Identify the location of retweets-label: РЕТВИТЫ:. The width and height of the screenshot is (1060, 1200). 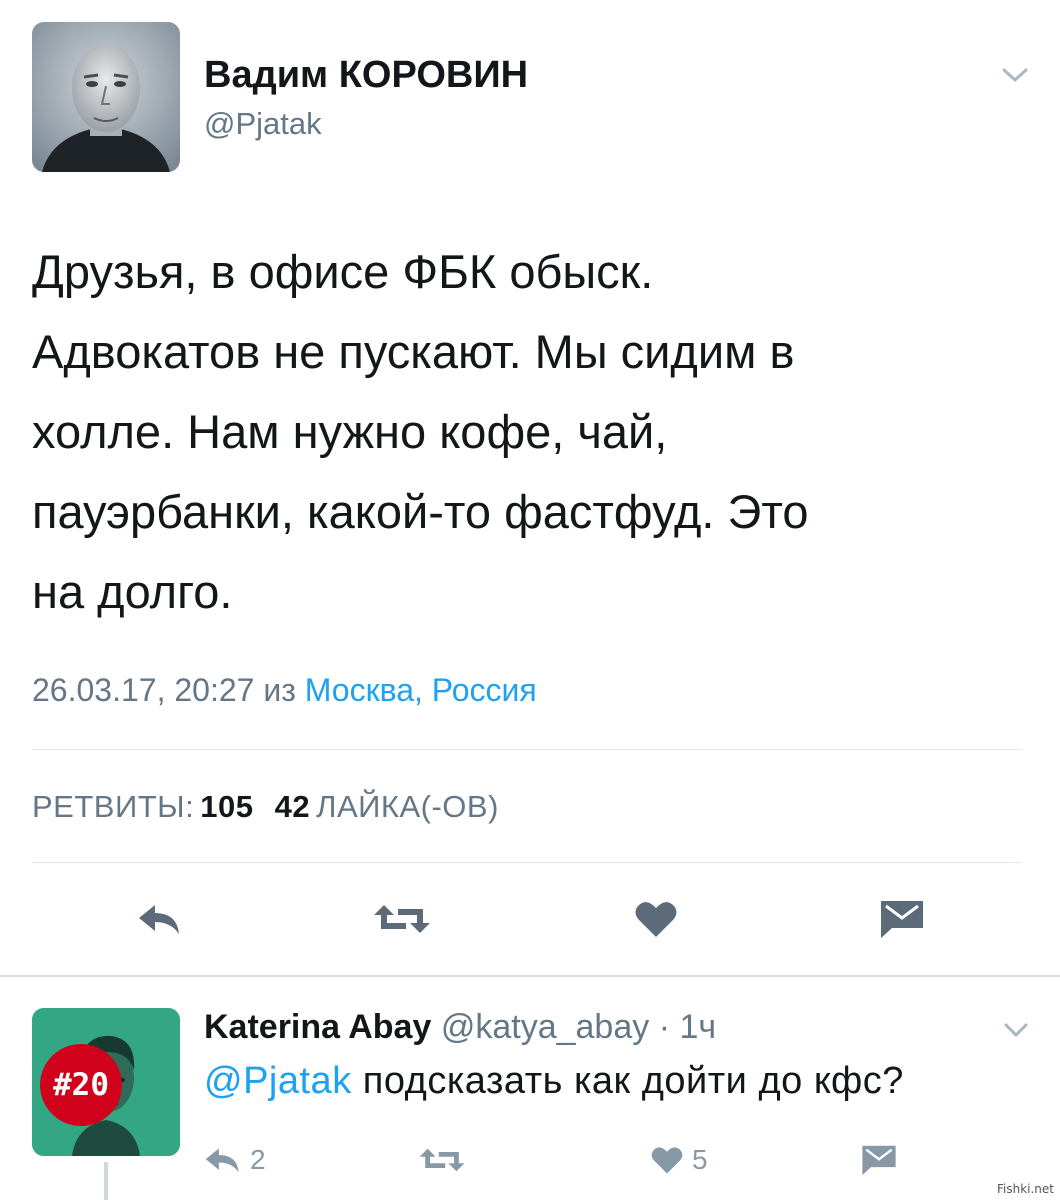
(113, 806).